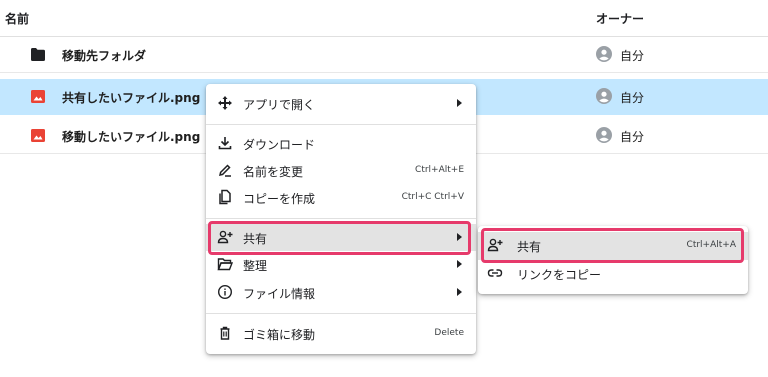  Describe the element at coordinates (620, 18) in the screenshot. I see `owner-column-header: オーナー` at that location.